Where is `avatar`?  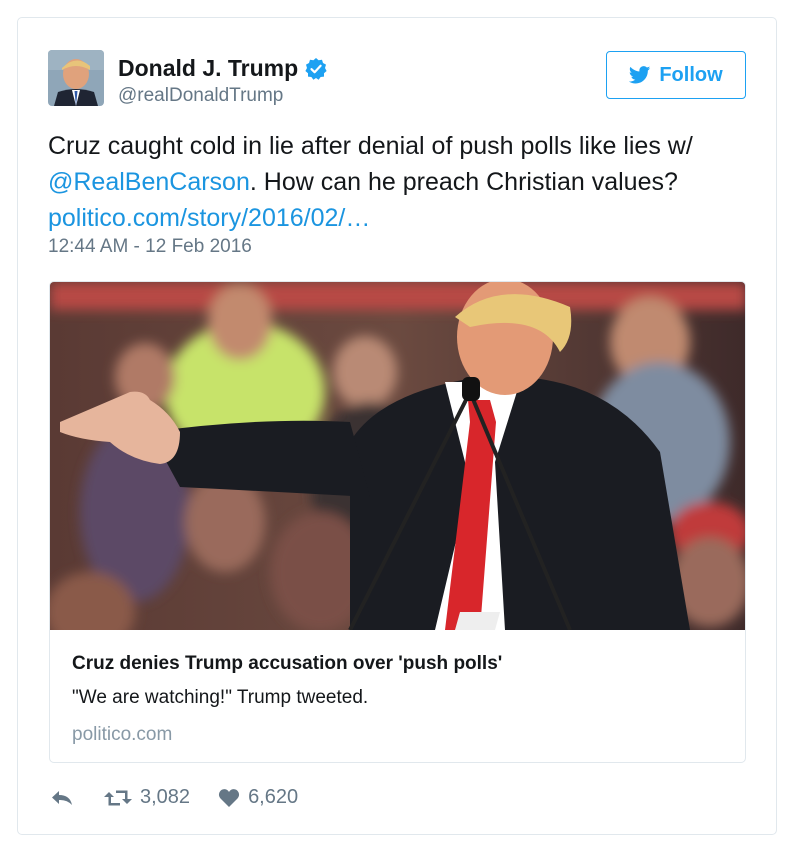 avatar is located at coordinates (76, 78).